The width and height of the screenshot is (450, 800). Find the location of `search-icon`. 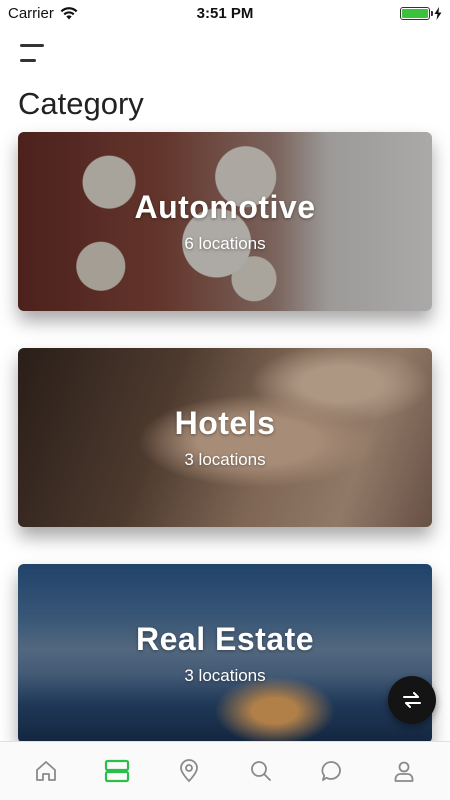

search-icon is located at coordinates (260, 771).